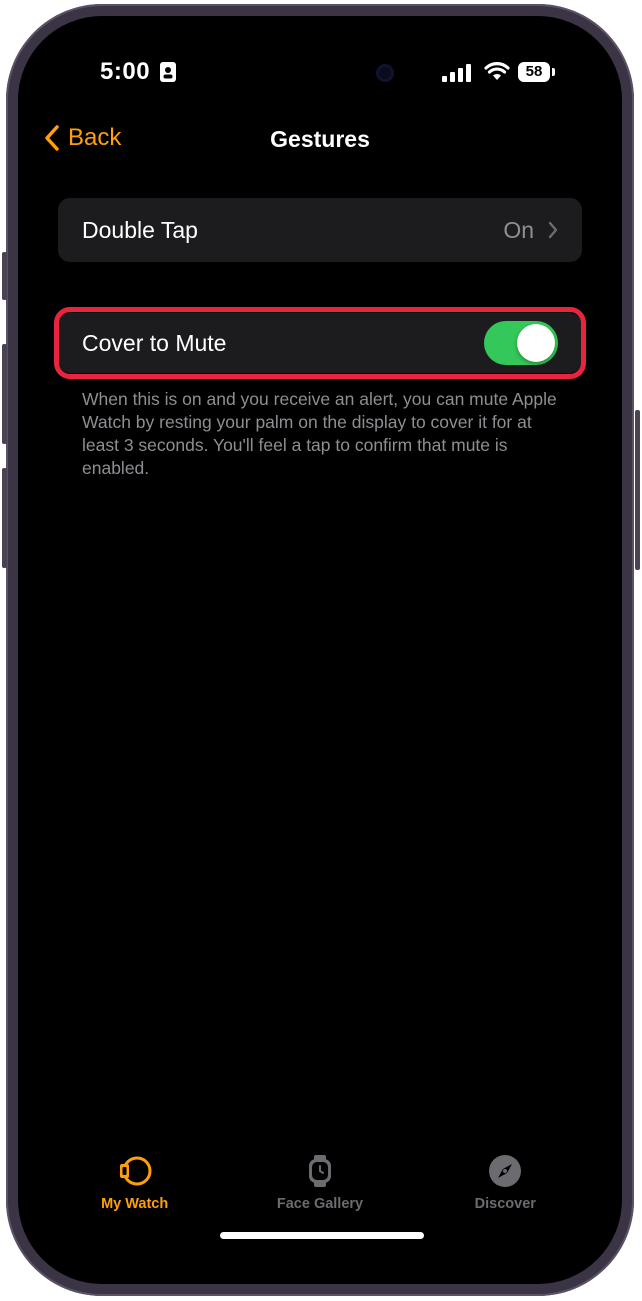  Describe the element at coordinates (135, 1171) in the screenshot. I see `watch-orange-icon` at that location.